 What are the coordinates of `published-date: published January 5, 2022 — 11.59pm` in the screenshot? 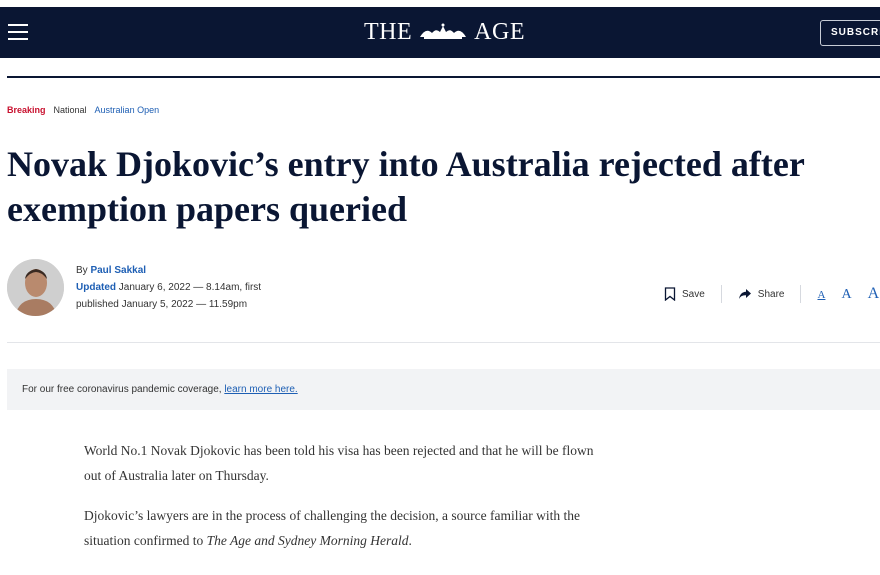 It's located at (162, 304).